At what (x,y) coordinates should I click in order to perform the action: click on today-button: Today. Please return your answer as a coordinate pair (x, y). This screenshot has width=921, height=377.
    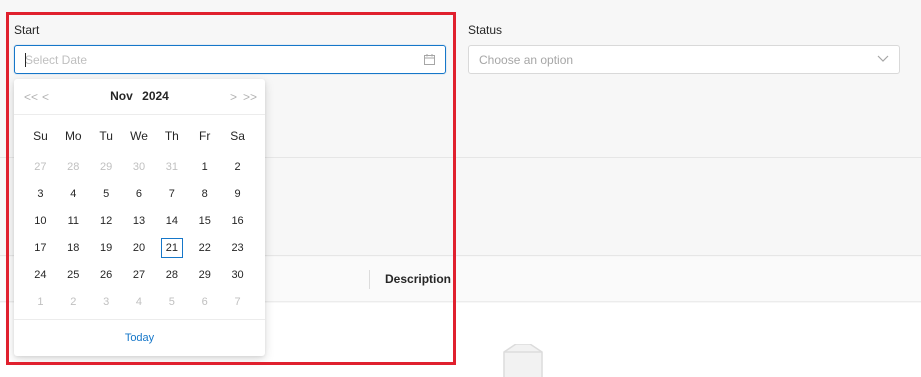
    Looking at the image, I should click on (139, 338).